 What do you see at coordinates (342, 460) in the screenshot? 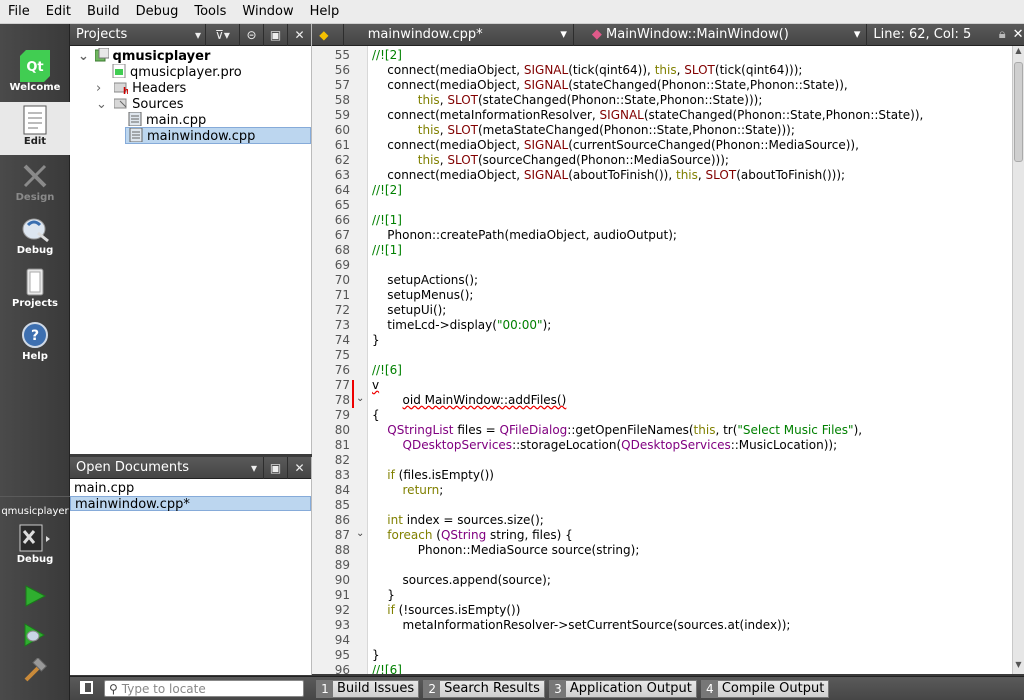
I see `line-number: 82` at bounding box center [342, 460].